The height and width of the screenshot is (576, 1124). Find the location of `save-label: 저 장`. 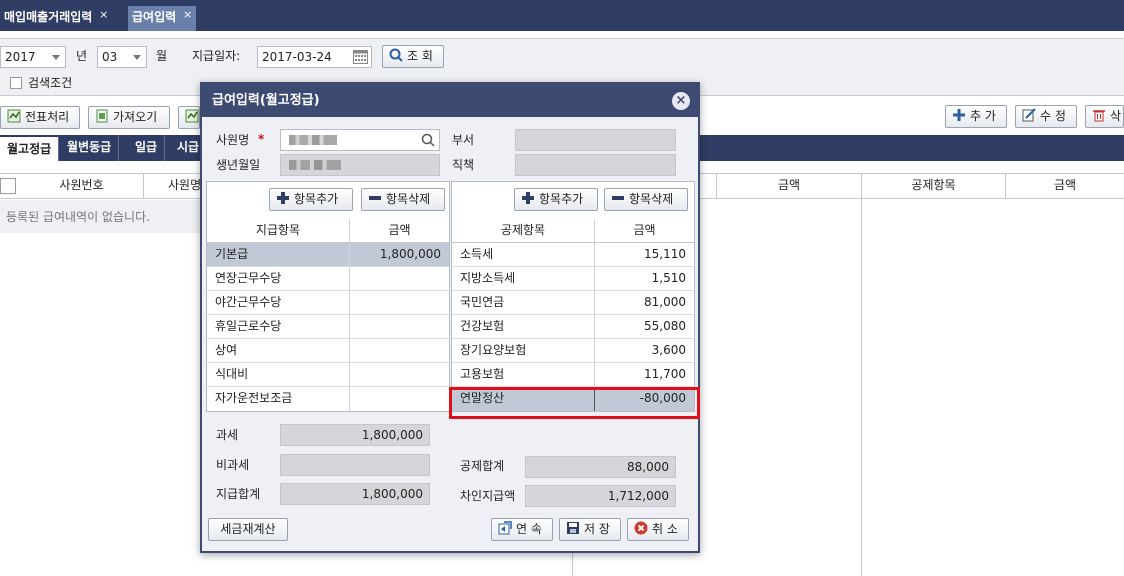

save-label: 저 장 is located at coordinates (597, 529).